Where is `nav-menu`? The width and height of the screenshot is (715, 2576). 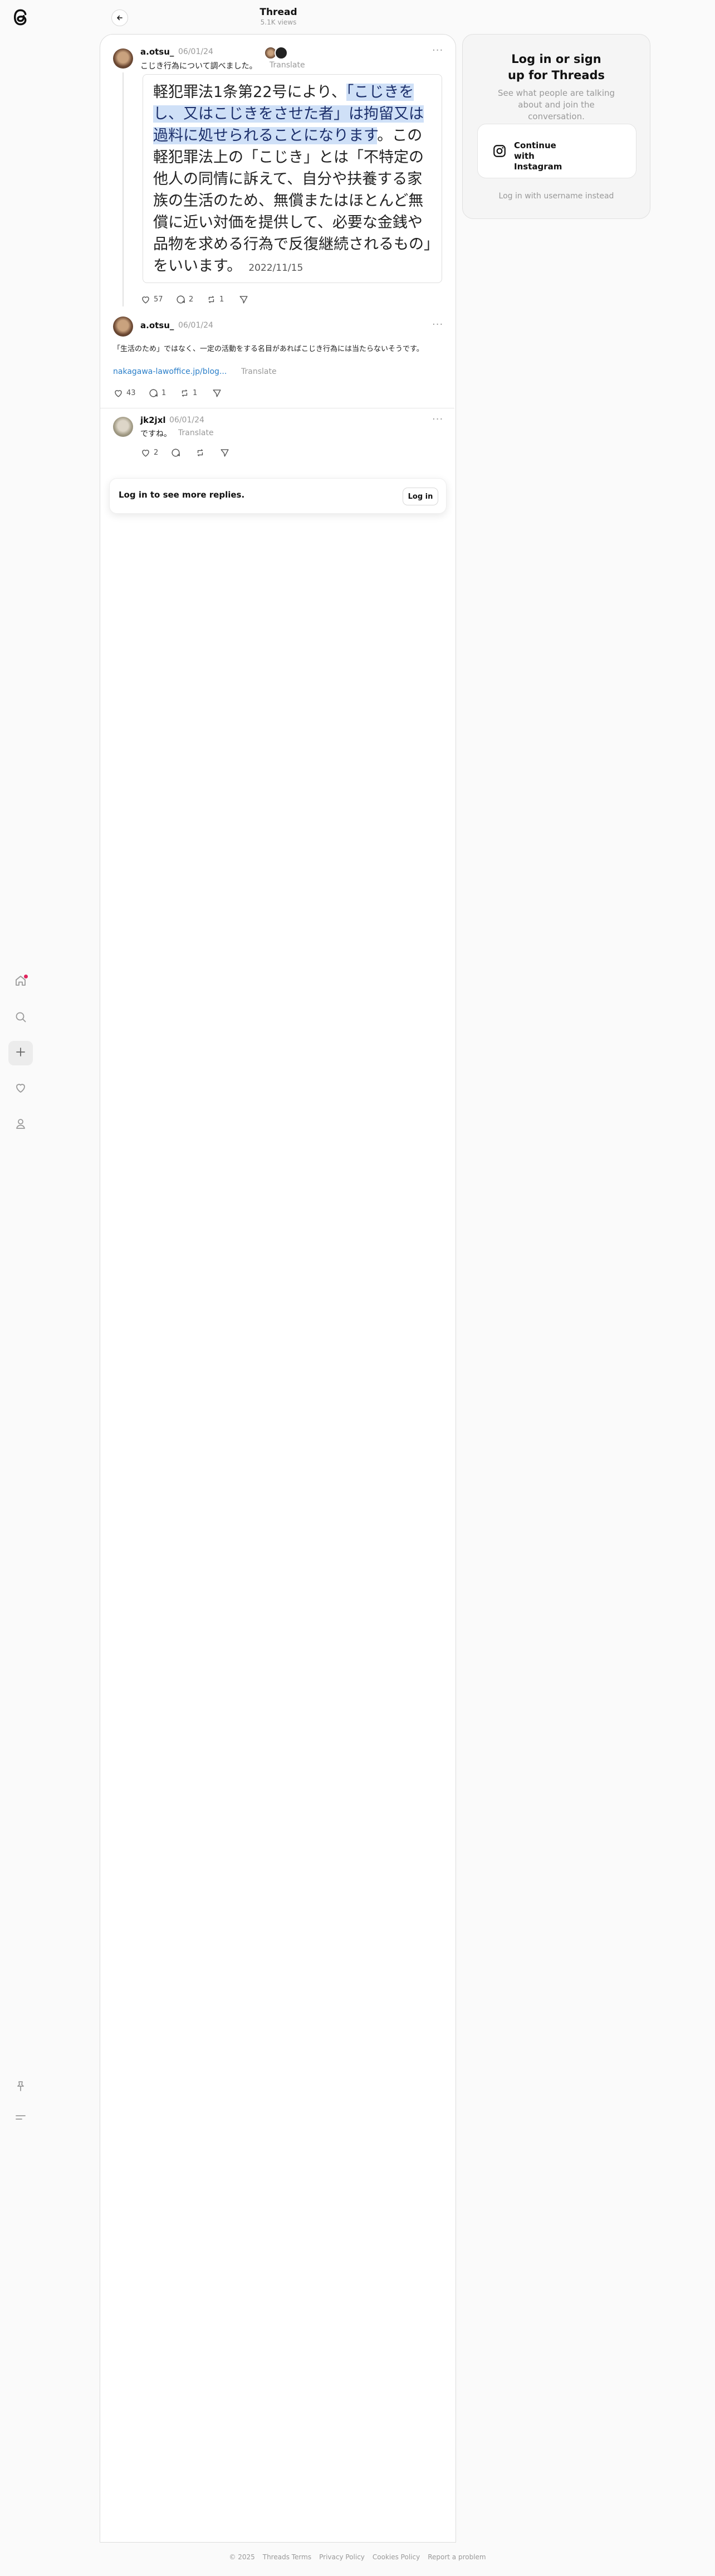 nav-menu is located at coordinates (20, 2118).